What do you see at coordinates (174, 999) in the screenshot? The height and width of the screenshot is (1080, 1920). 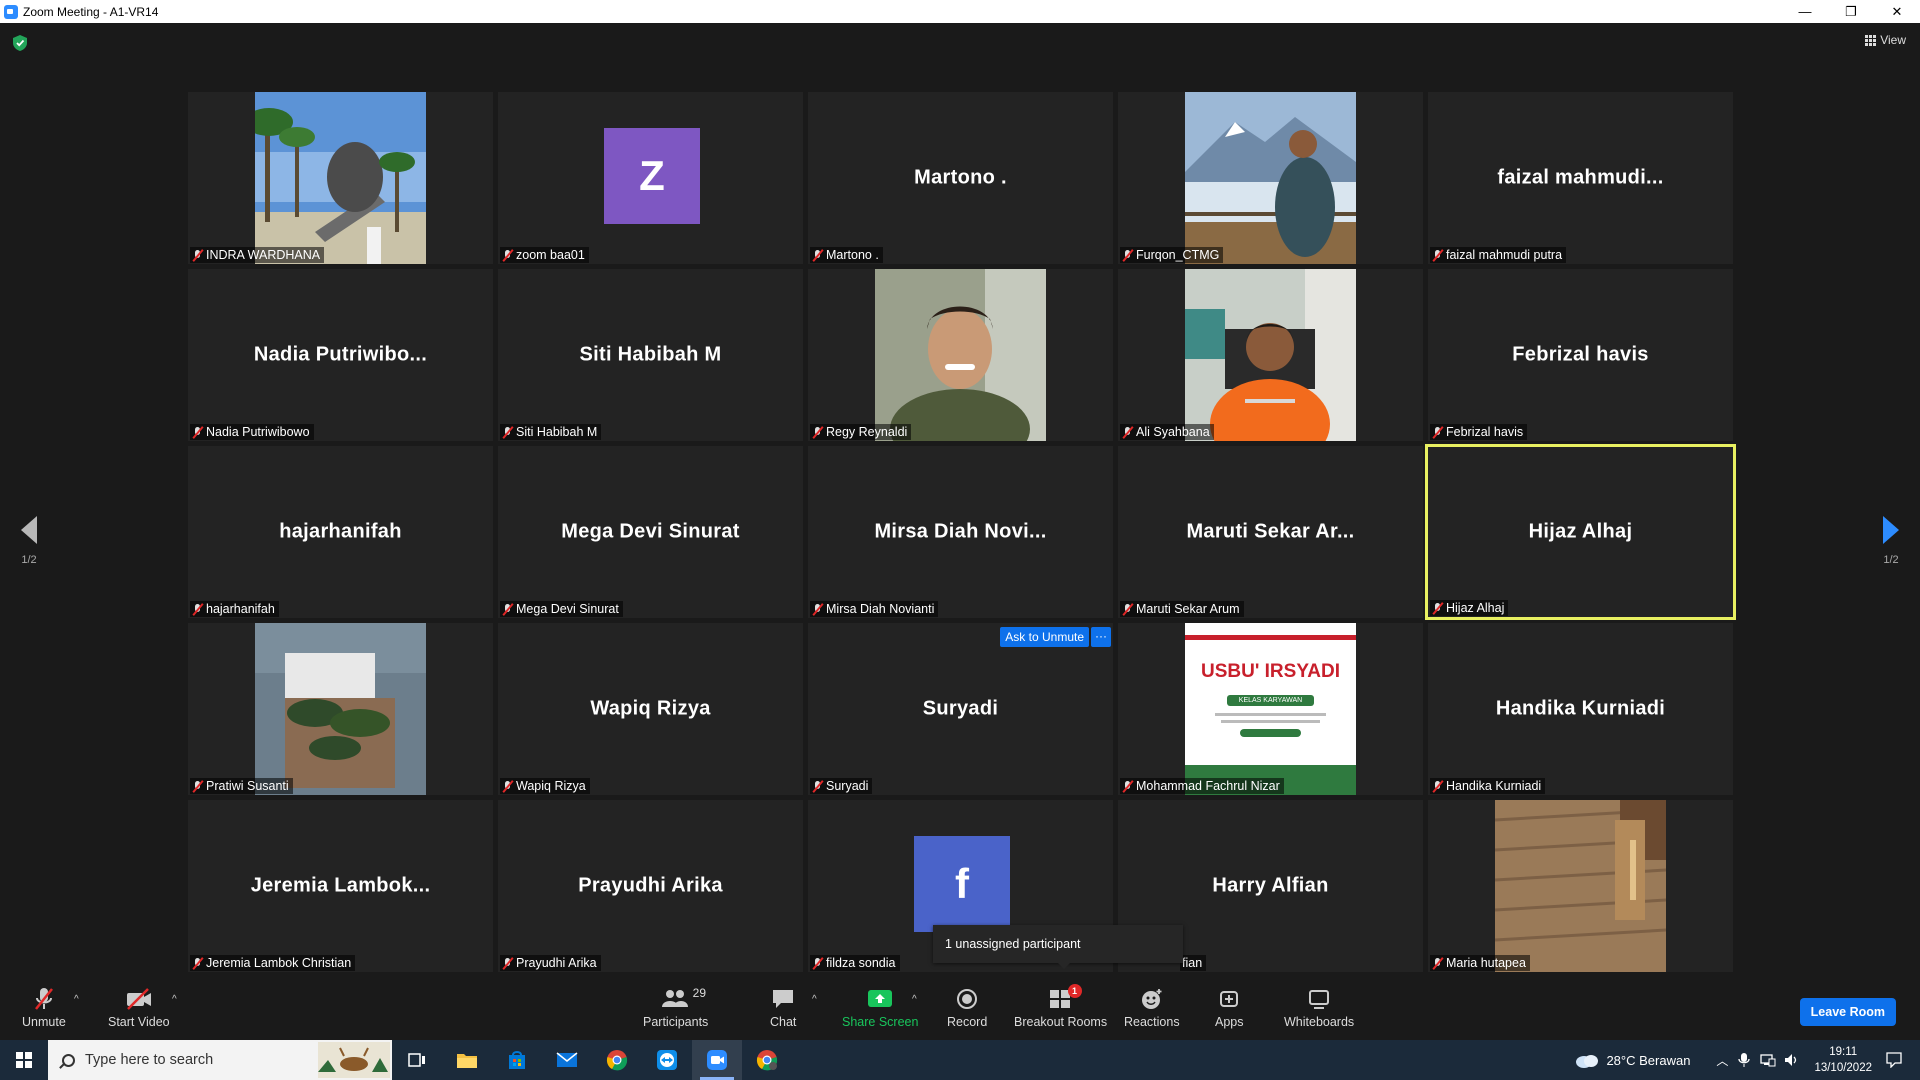 I see `video-options-caret: ^` at bounding box center [174, 999].